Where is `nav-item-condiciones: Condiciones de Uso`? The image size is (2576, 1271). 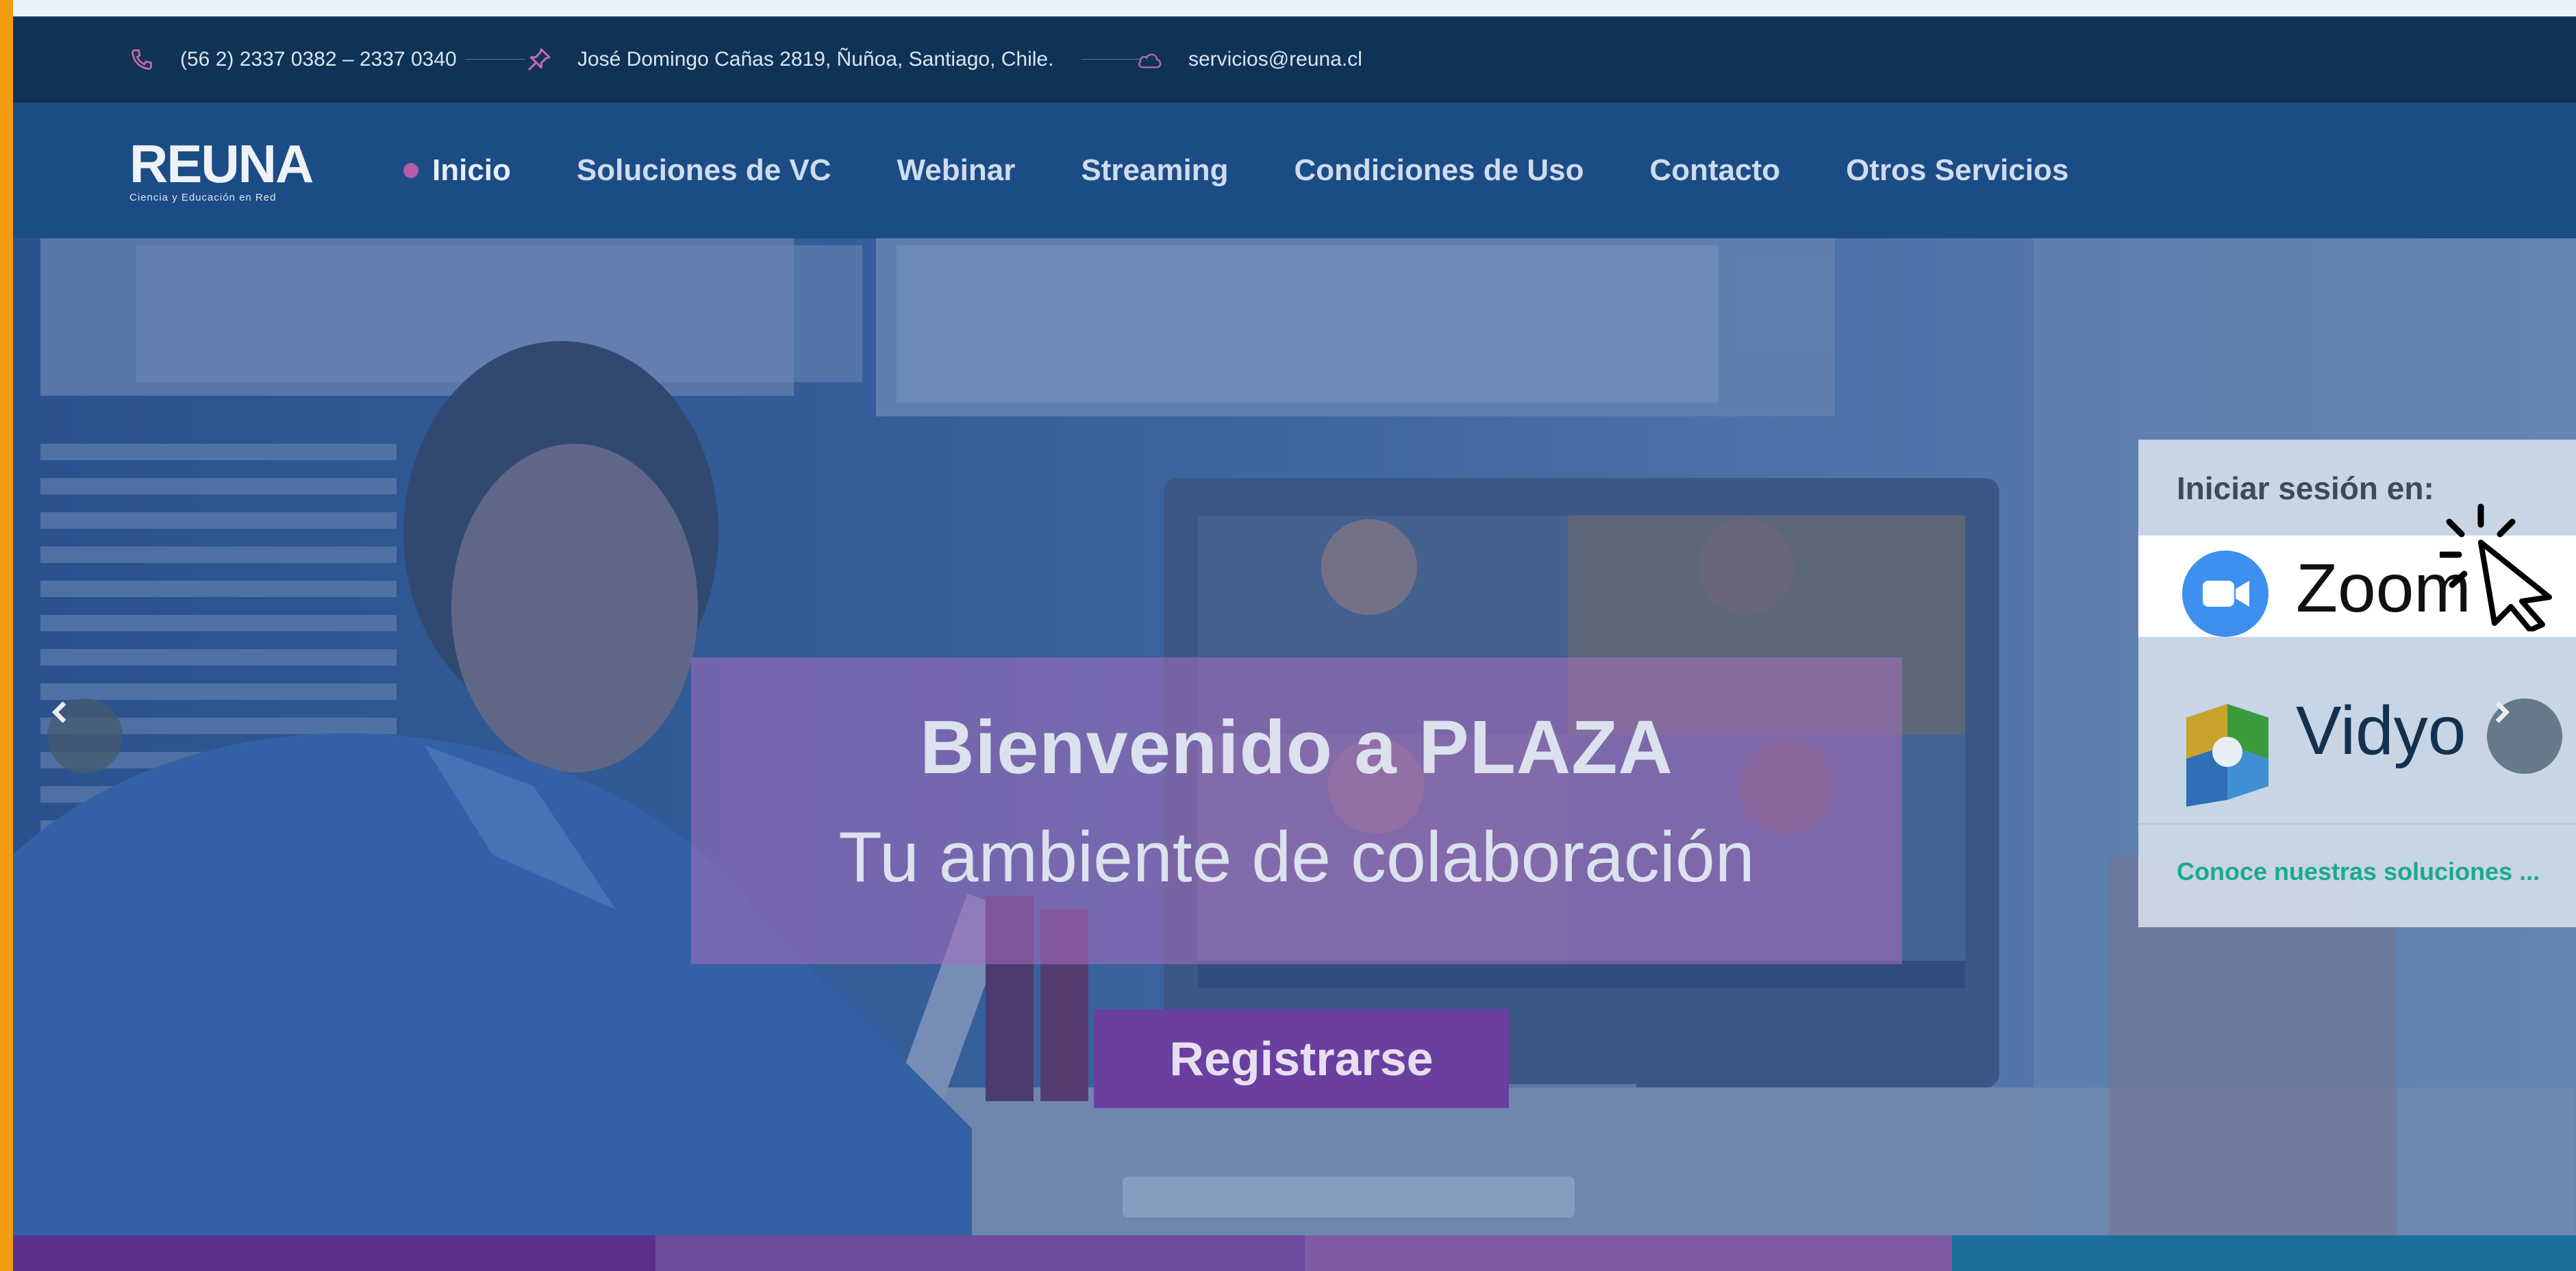 nav-item-condiciones: Condiciones de Uso is located at coordinates (1440, 170).